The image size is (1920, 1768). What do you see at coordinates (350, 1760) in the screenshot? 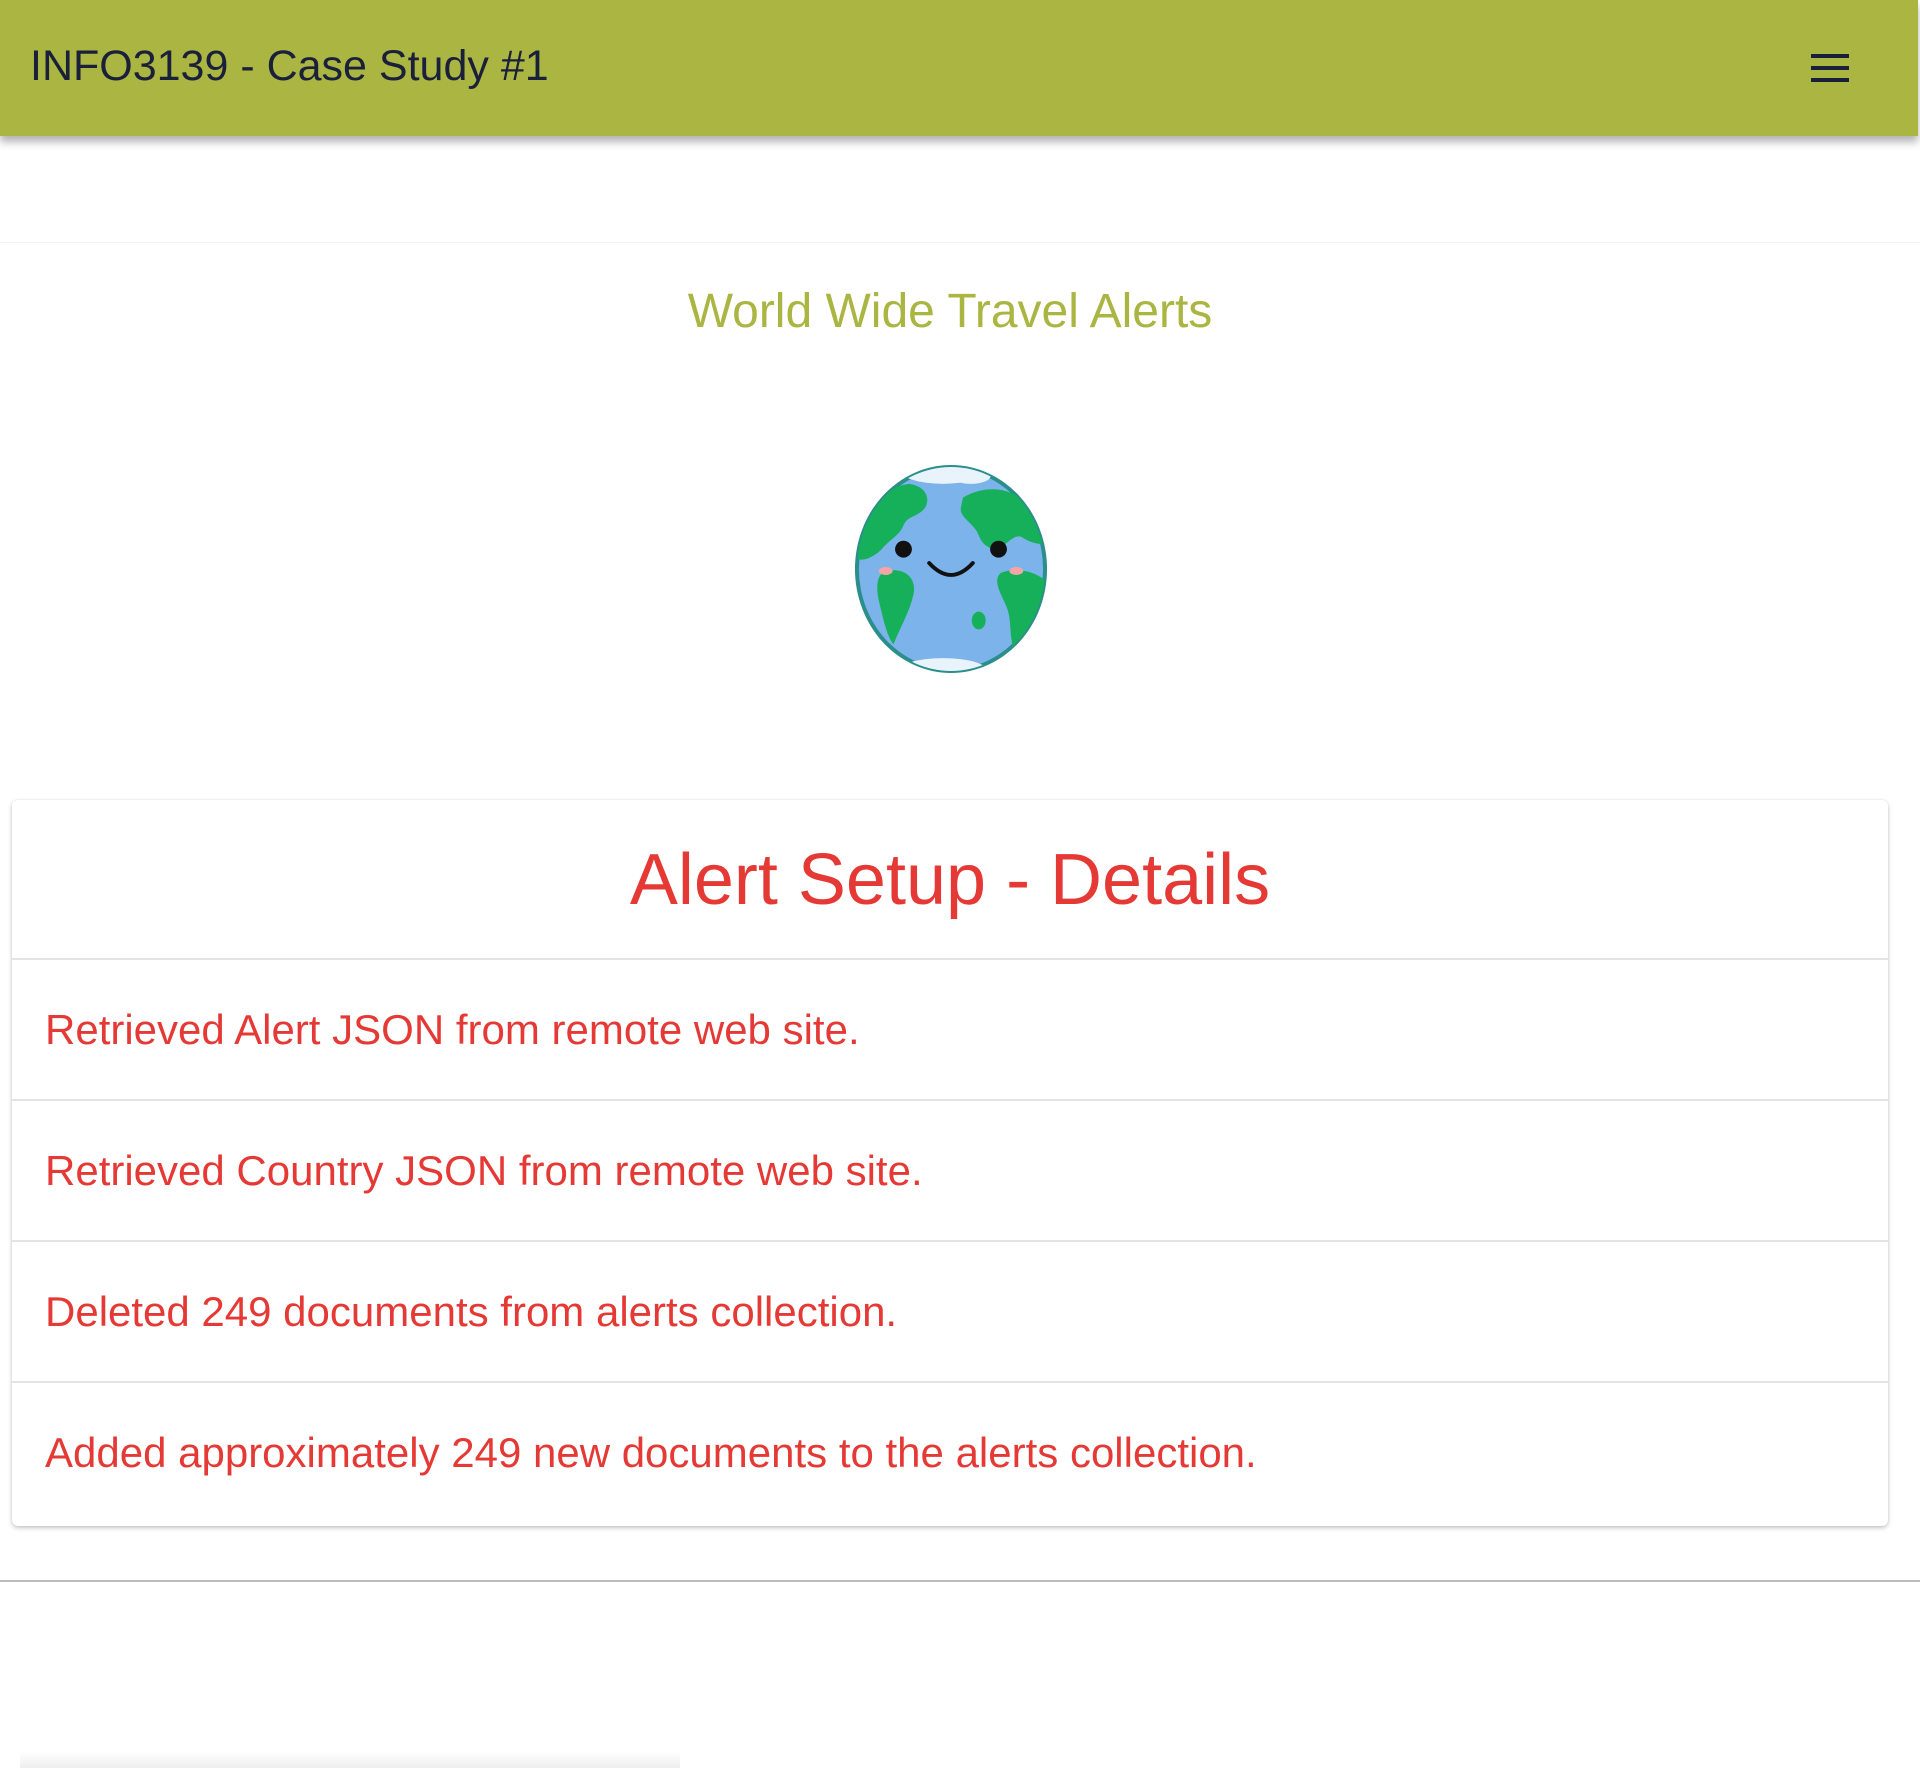
I see `bottom-shadow` at bounding box center [350, 1760].